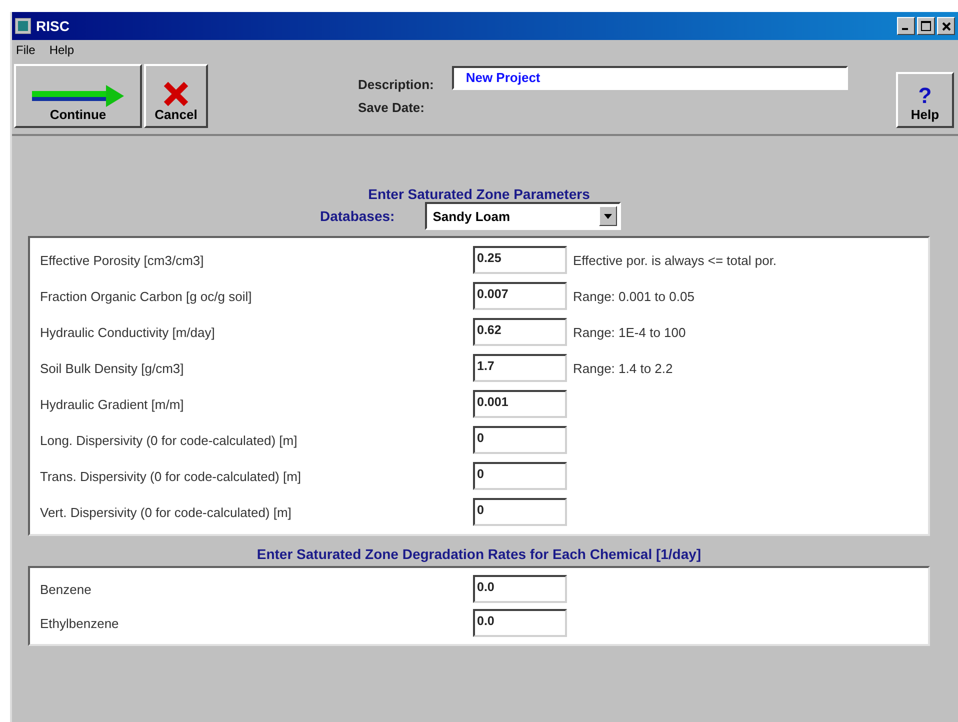 Image resolution: width=958 pixels, height=722 pixels. What do you see at coordinates (522, 216) in the screenshot?
I see `database-dropdown: Sandy Loam` at bounding box center [522, 216].